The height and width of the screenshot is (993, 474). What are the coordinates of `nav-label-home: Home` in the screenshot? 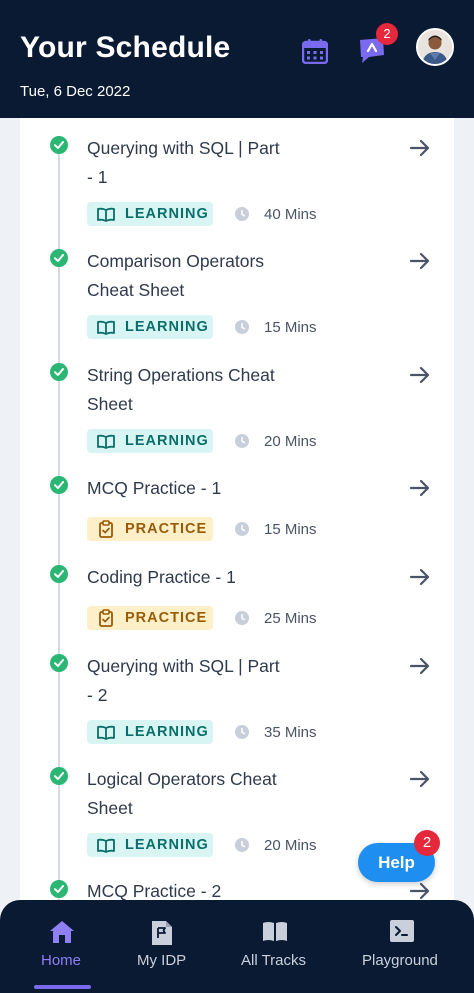 It's located at (61, 960).